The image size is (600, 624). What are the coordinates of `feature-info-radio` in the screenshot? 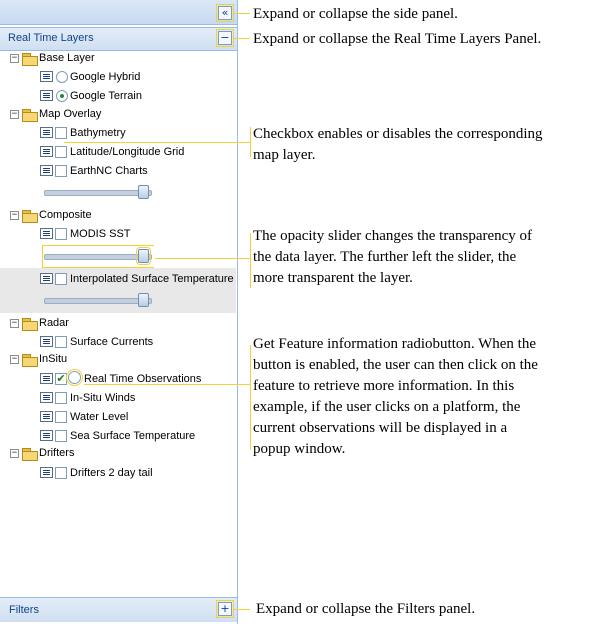 It's located at (74, 377).